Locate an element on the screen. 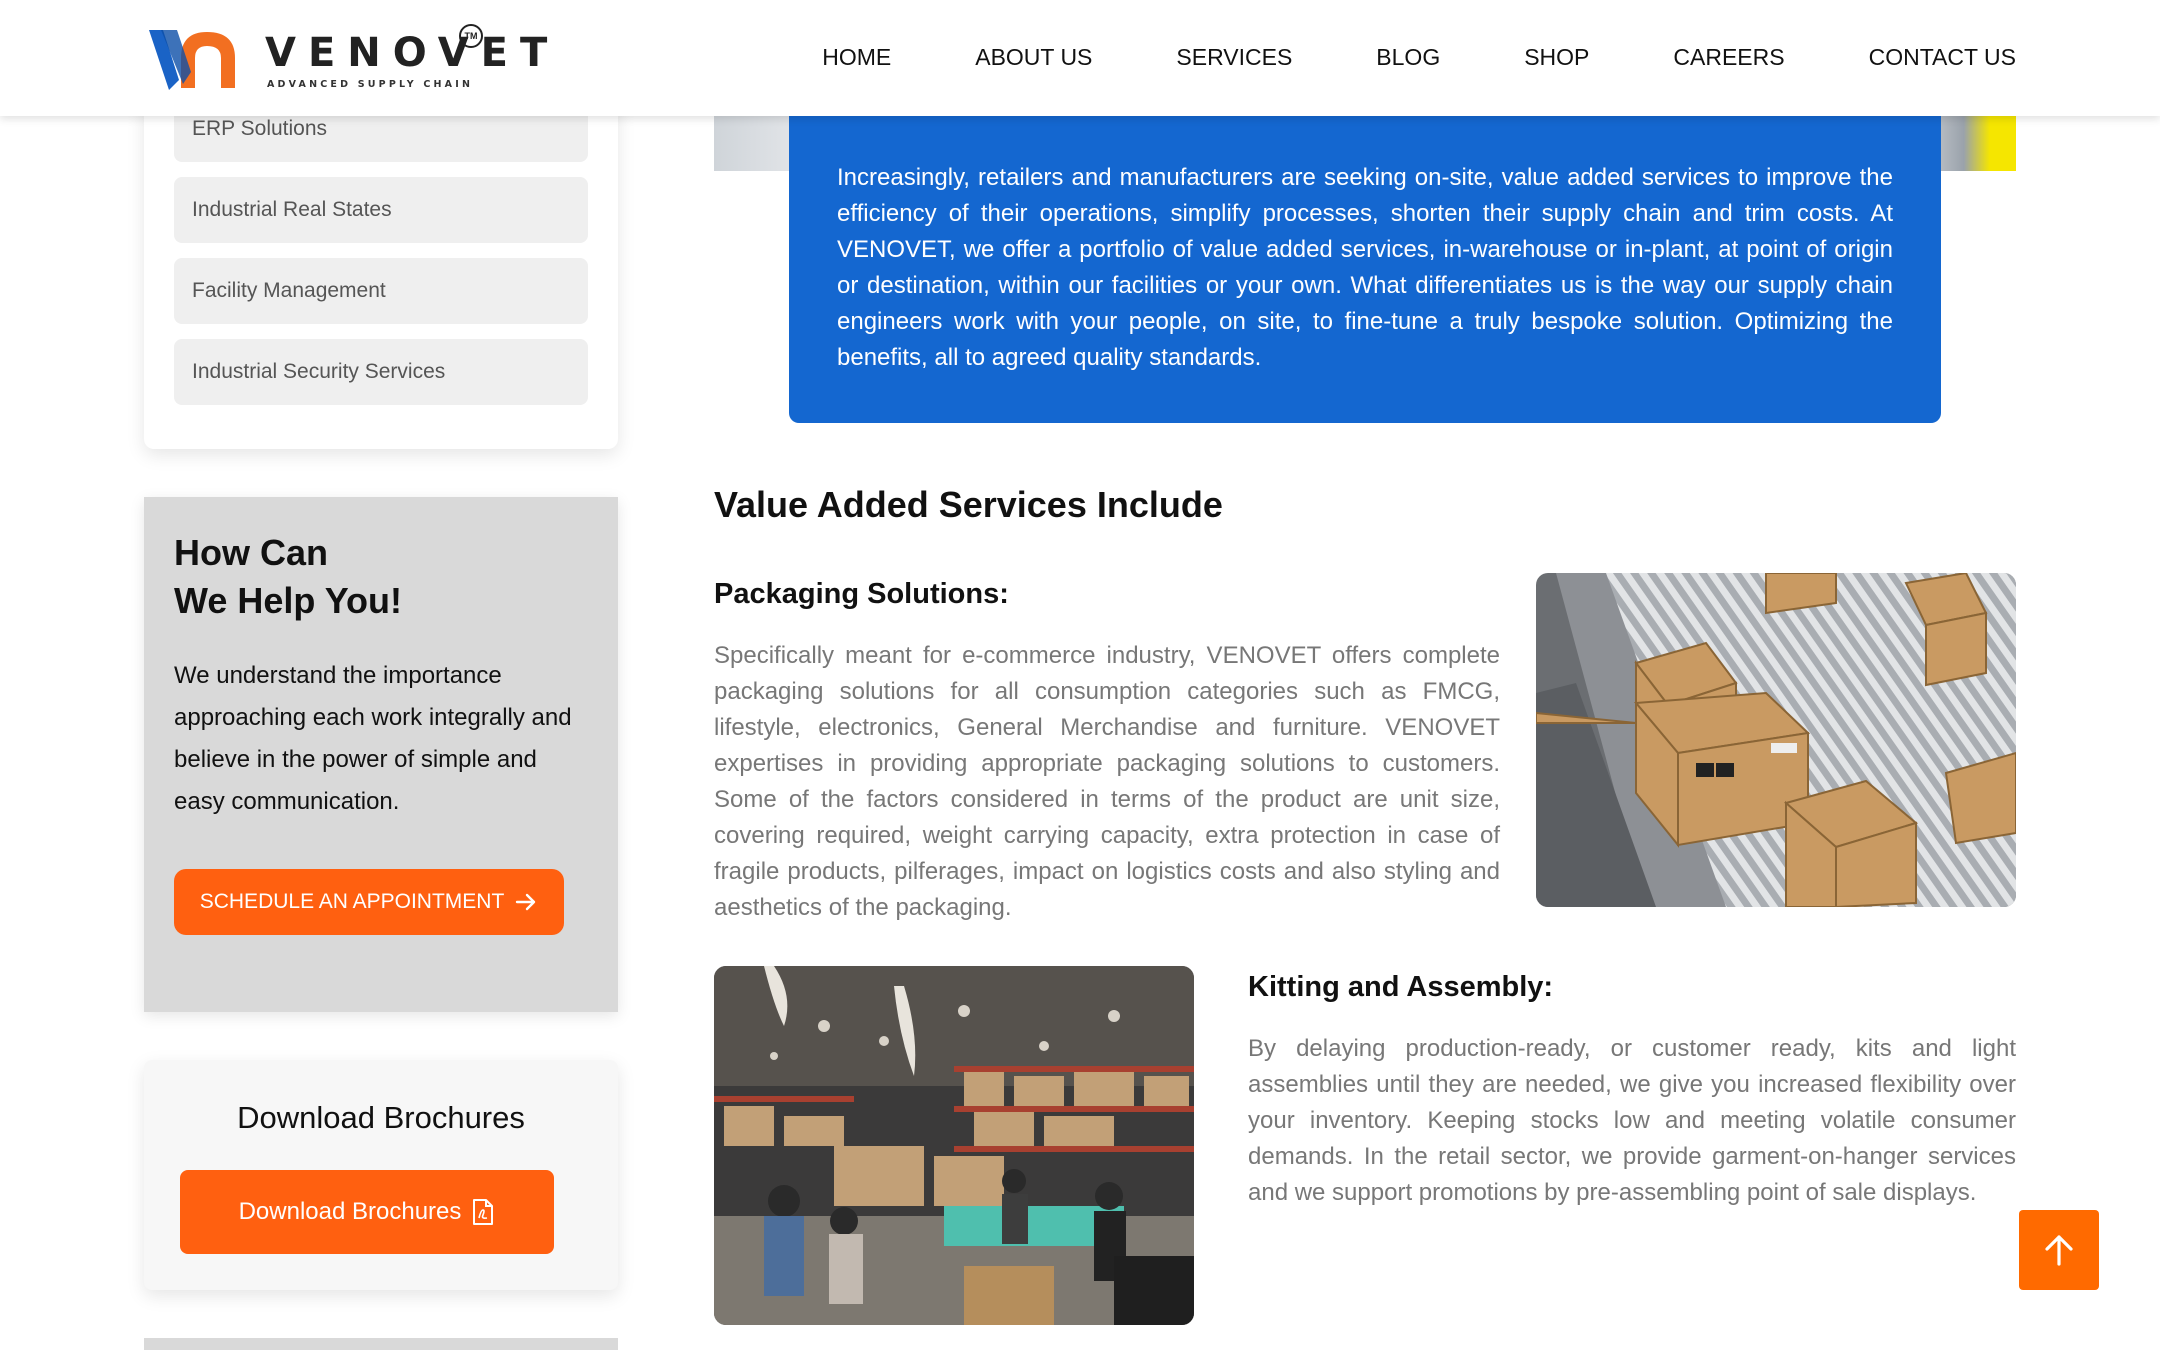 Image resolution: width=2160 pixels, height=1350 pixels. kitting-title: Kitting and Assembly: is located at coordinates (1401, 987).